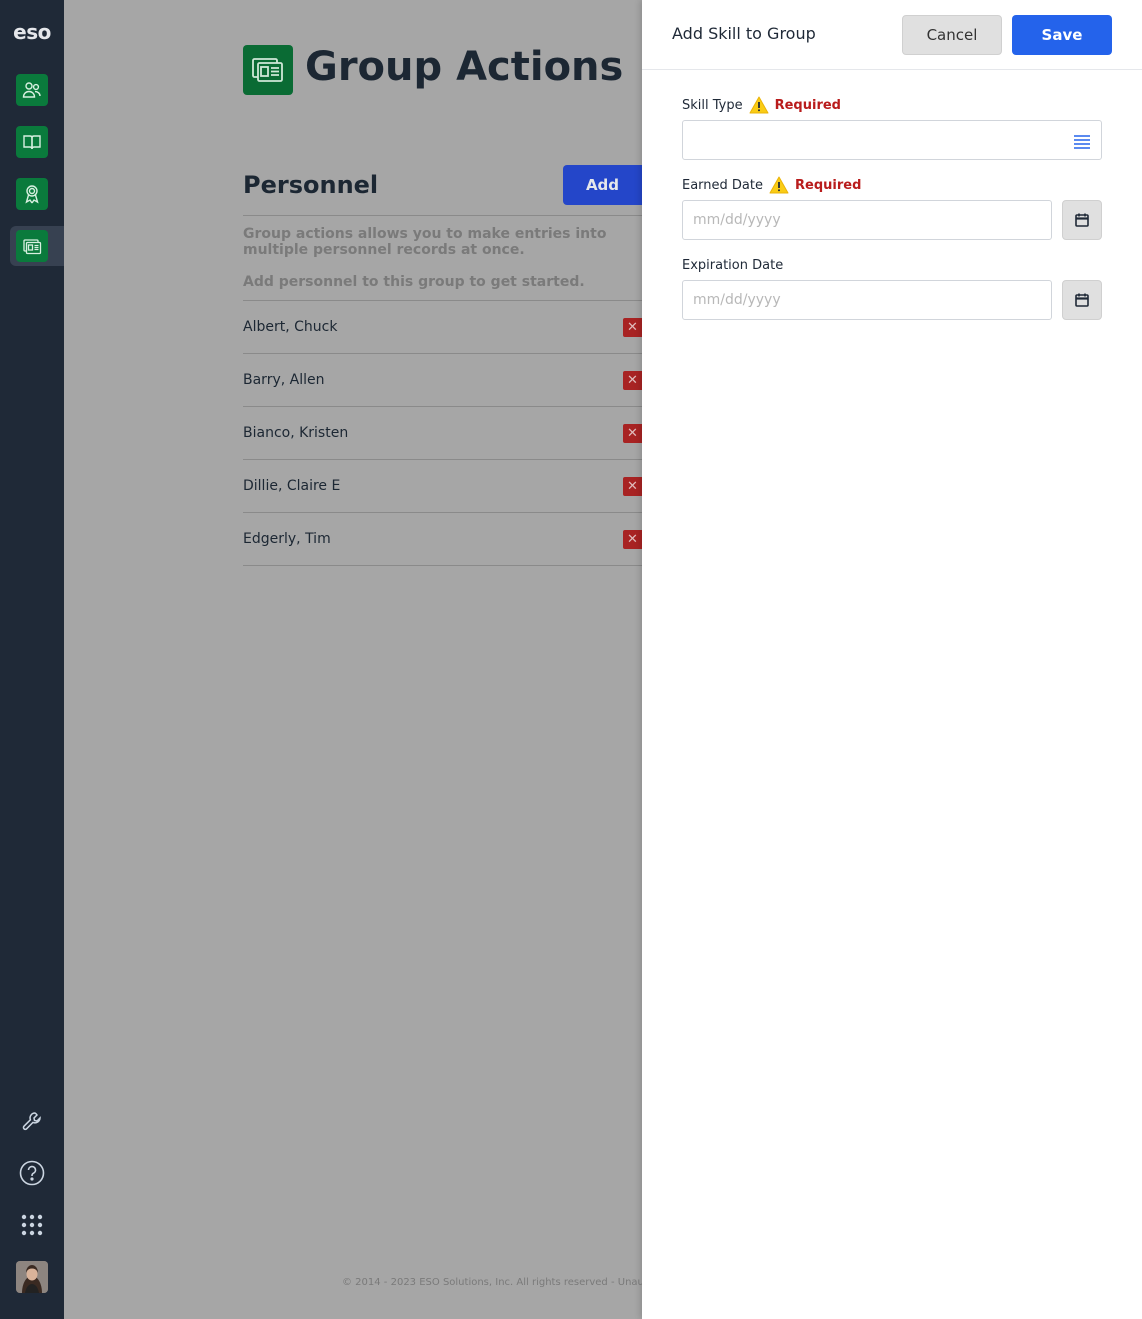 This screenshot has width=1142, height=1319. I want to click on earned-date-label: Earned Date, so click(722, 185).